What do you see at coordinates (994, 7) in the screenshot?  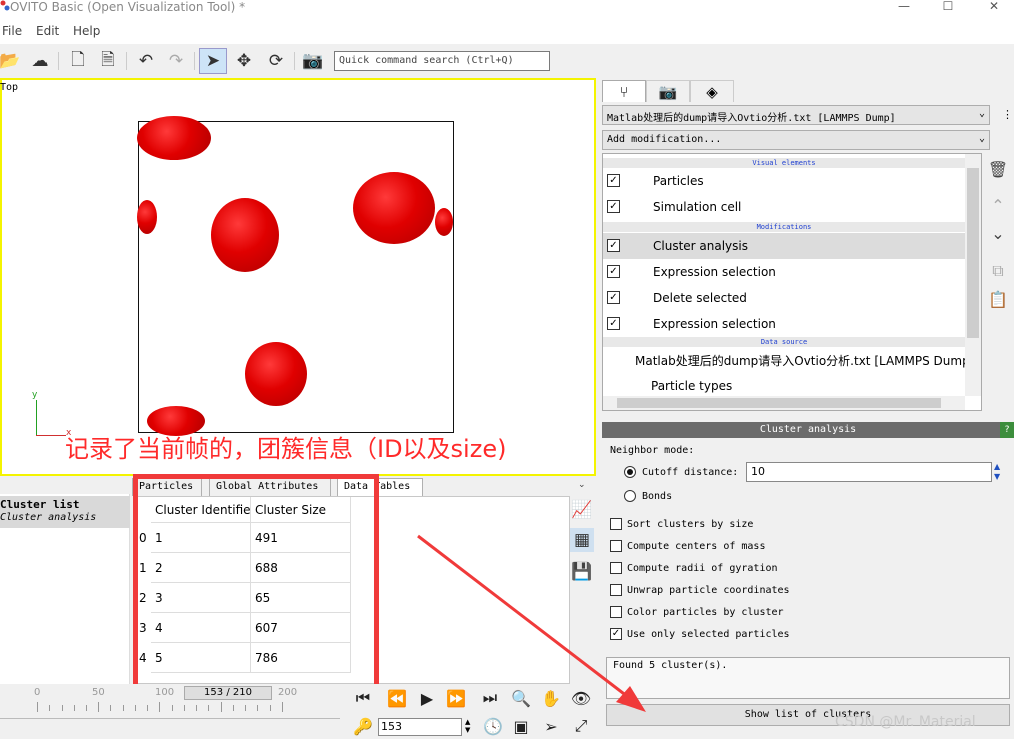 I see `close-button: ✕` at bounding box center [994, 7].